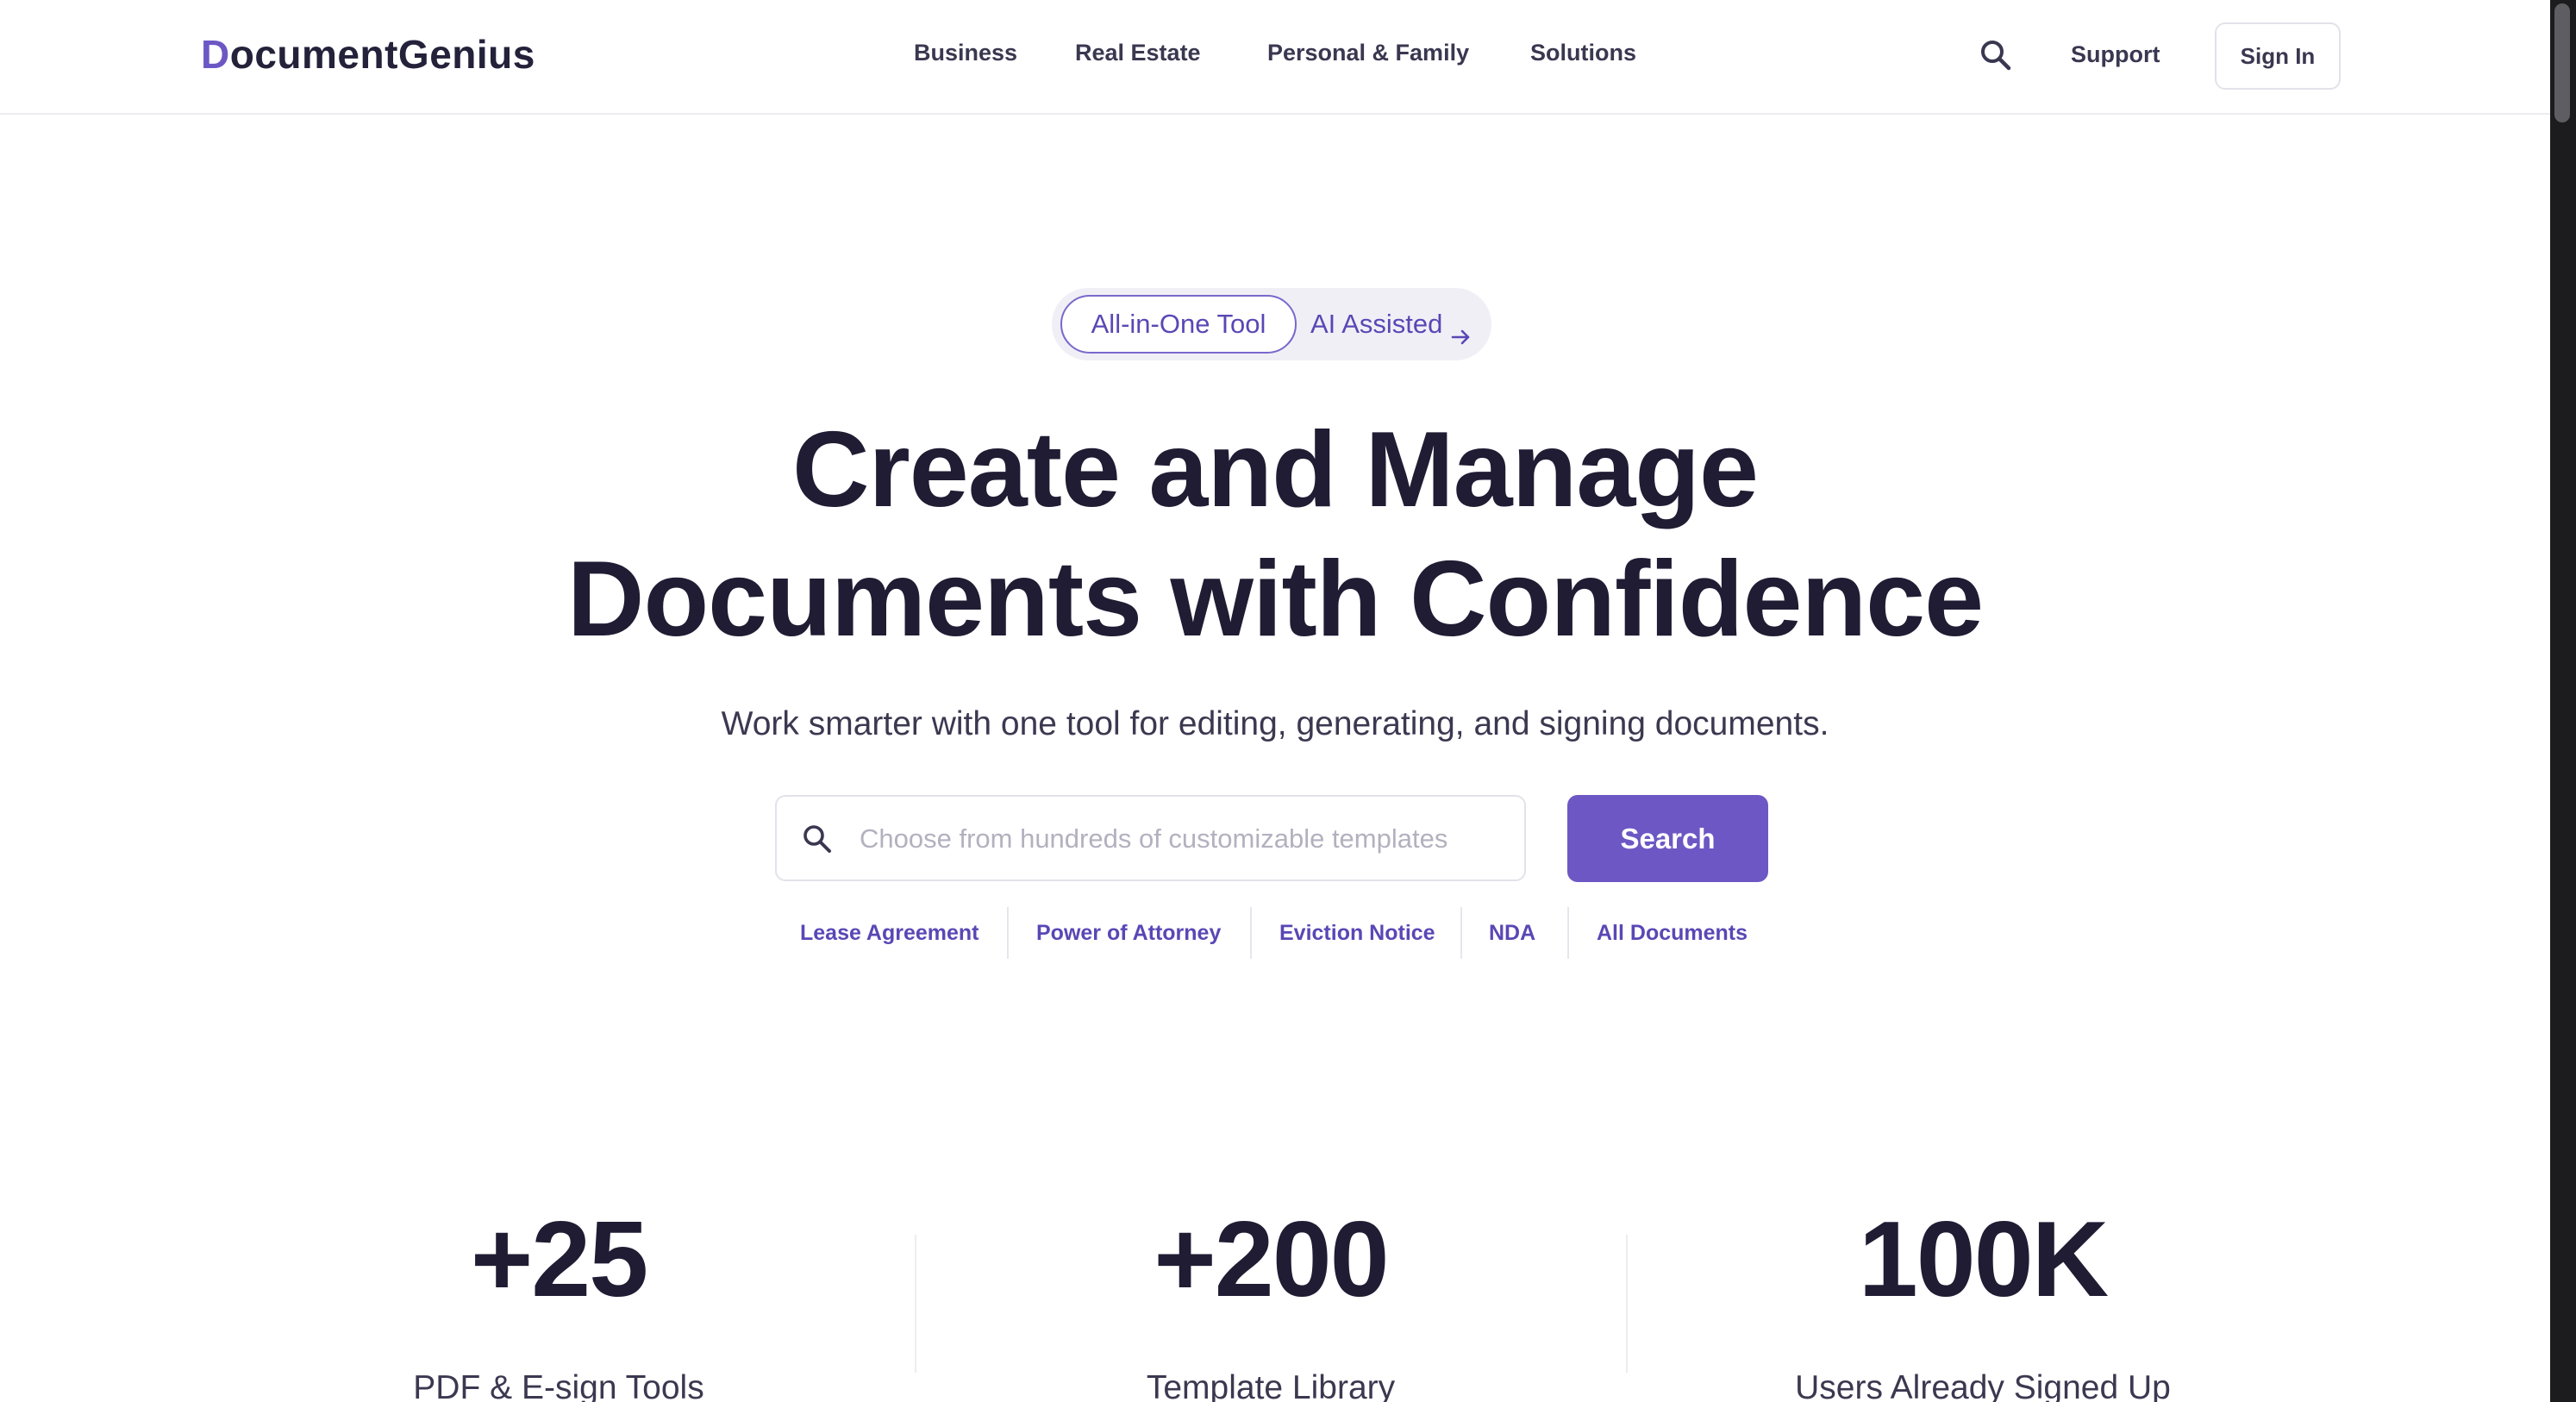  Describe the element at coordinates (966, 53) in the screenshot. I see `nav-item-business: Business` at that location.